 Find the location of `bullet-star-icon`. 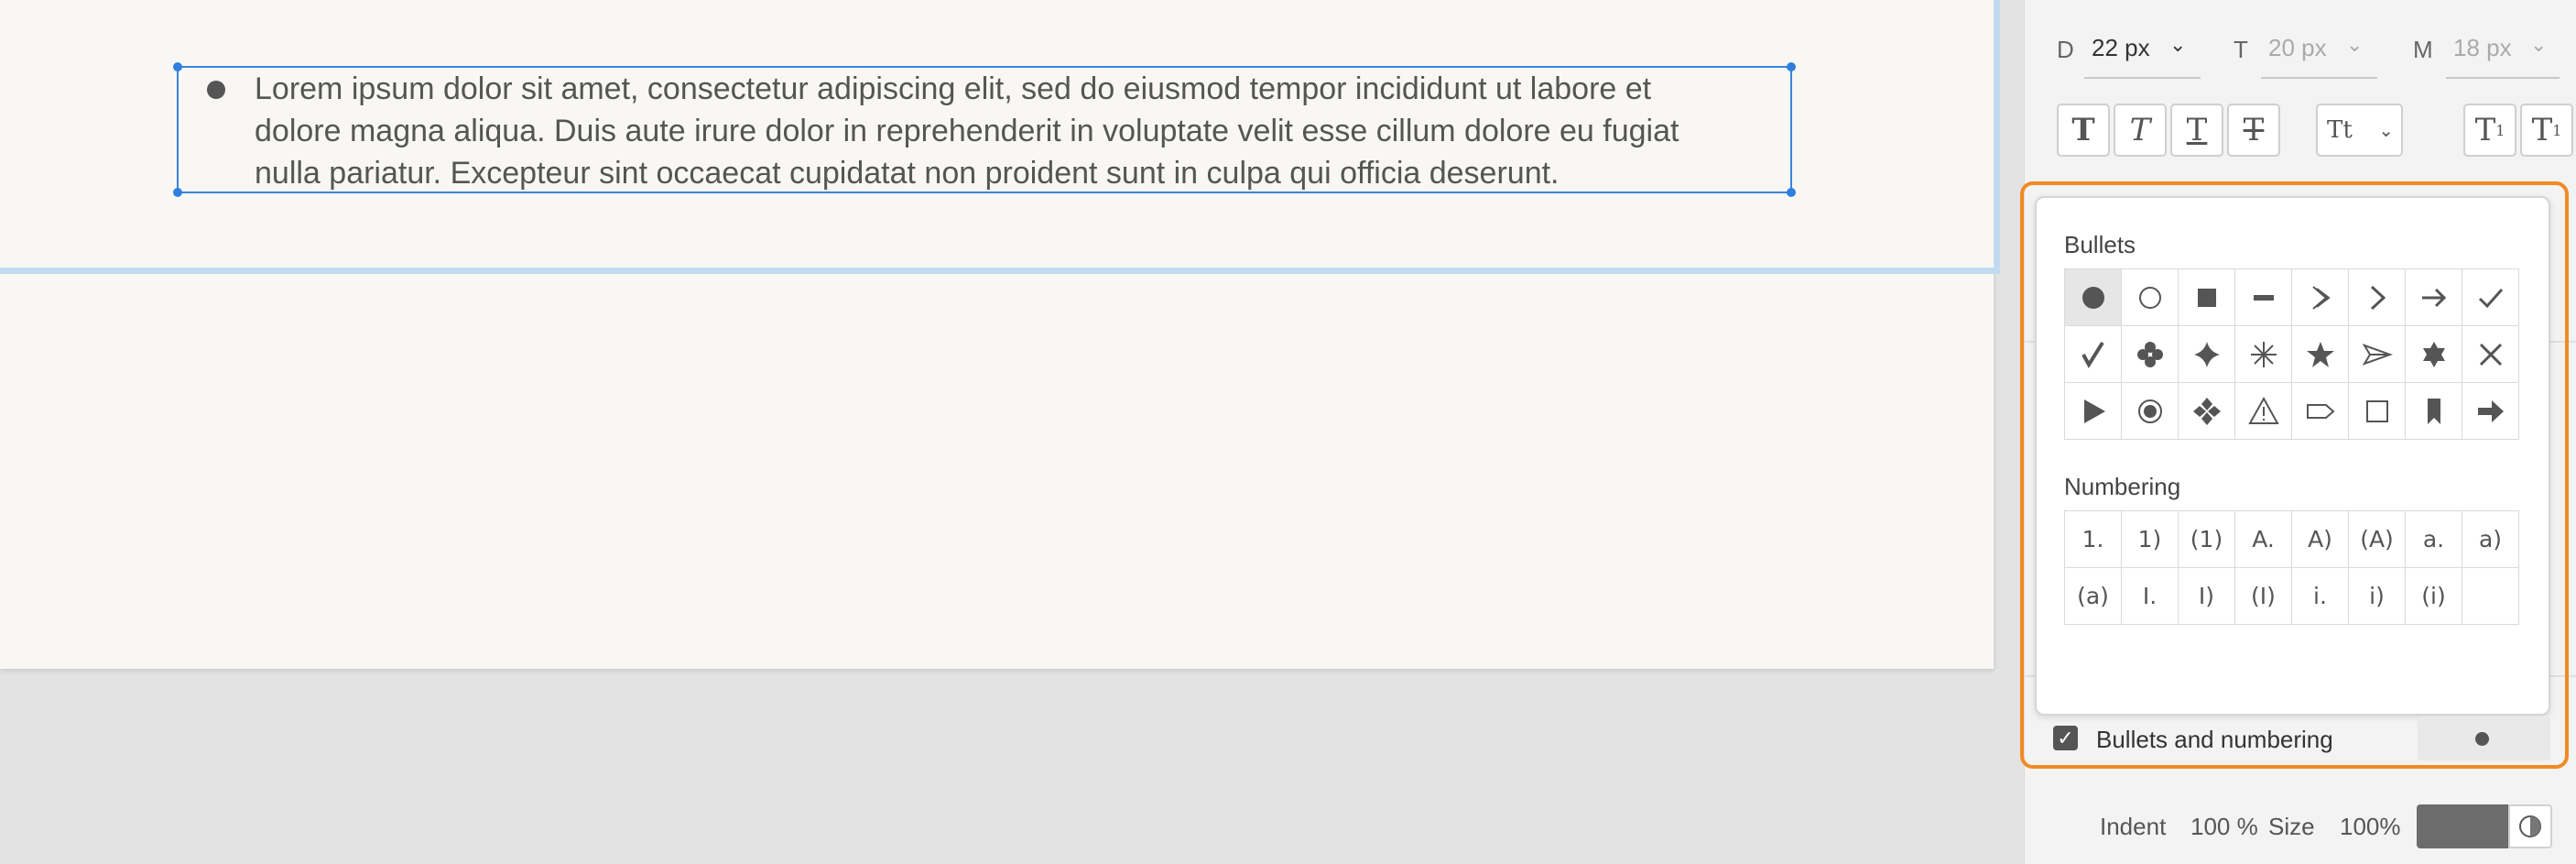

bullet-star-icon is located at coordinates (2320, 354).